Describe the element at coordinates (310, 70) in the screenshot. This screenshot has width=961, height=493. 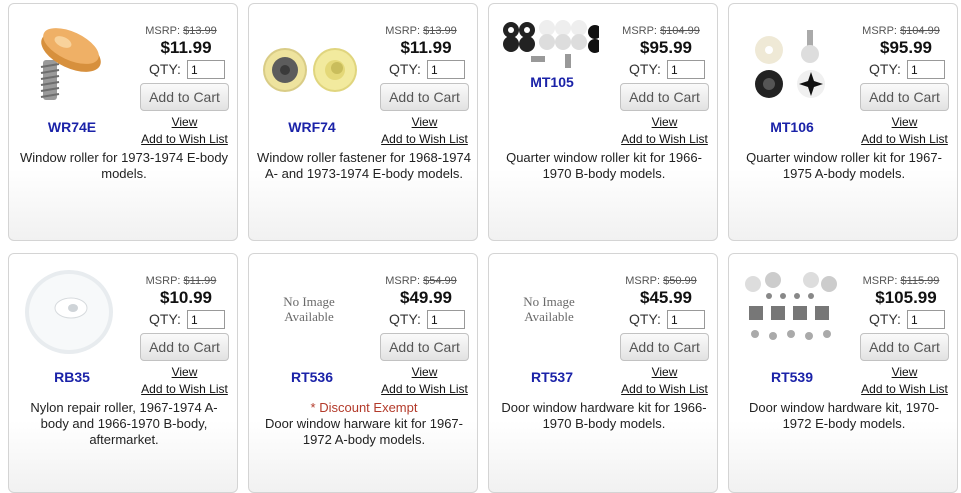
I see `fastener-icon` at that location.